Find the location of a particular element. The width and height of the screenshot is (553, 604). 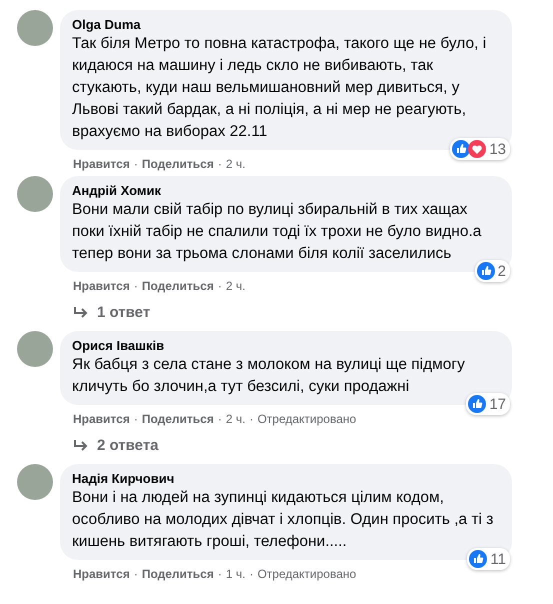

reaction-count: 2 is located at coordinates (502, 271).